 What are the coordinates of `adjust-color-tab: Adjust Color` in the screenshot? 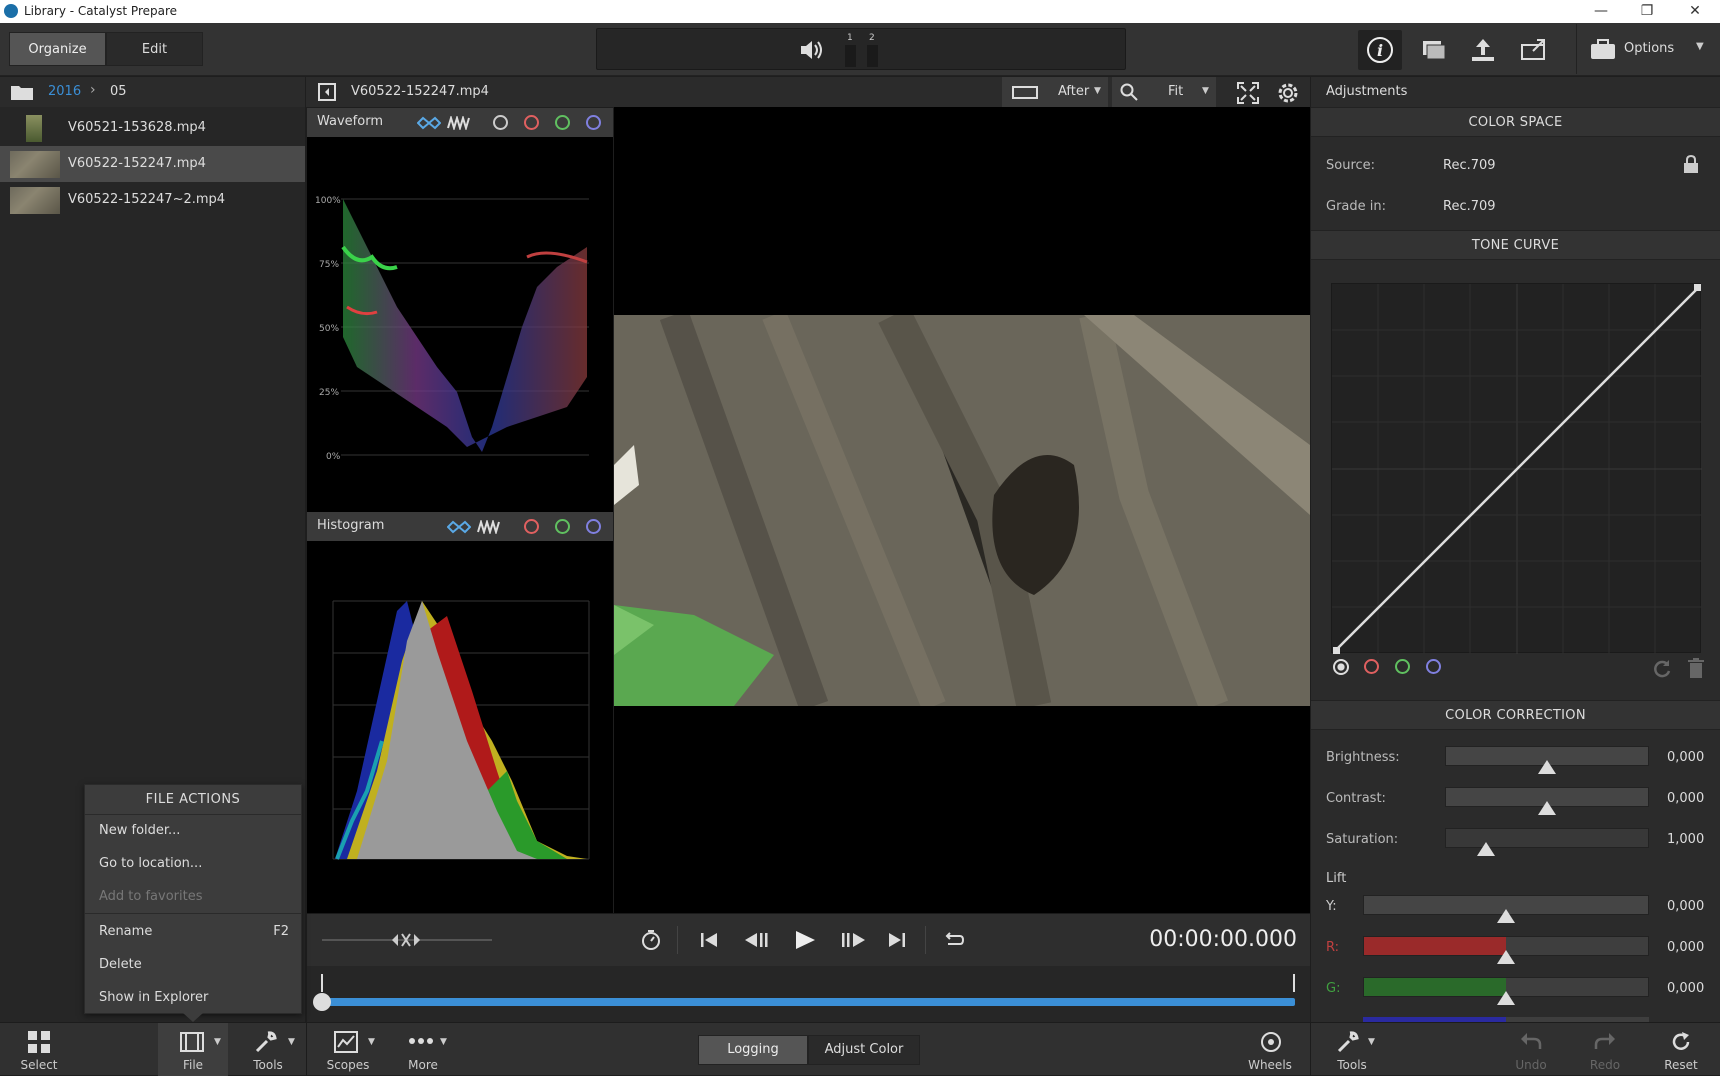 It's located at (864, 1050).